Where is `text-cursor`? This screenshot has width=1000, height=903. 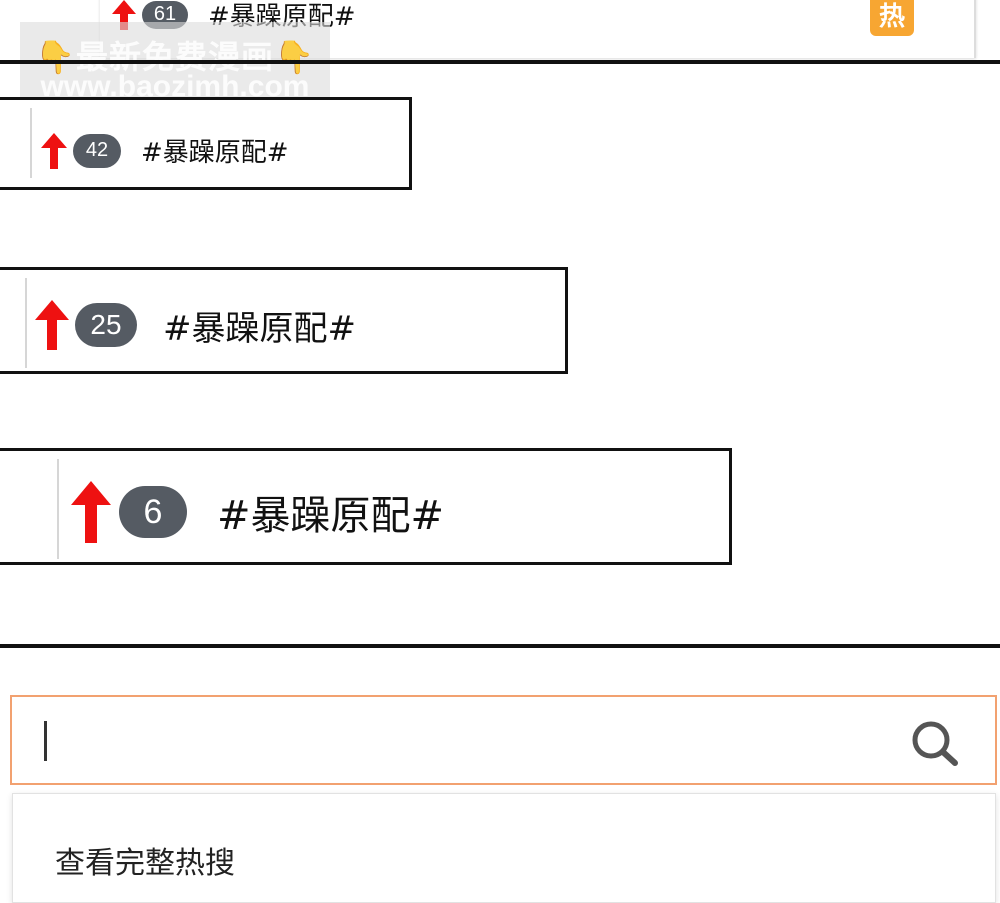 text-cursor is located at coordinates (45, 741).